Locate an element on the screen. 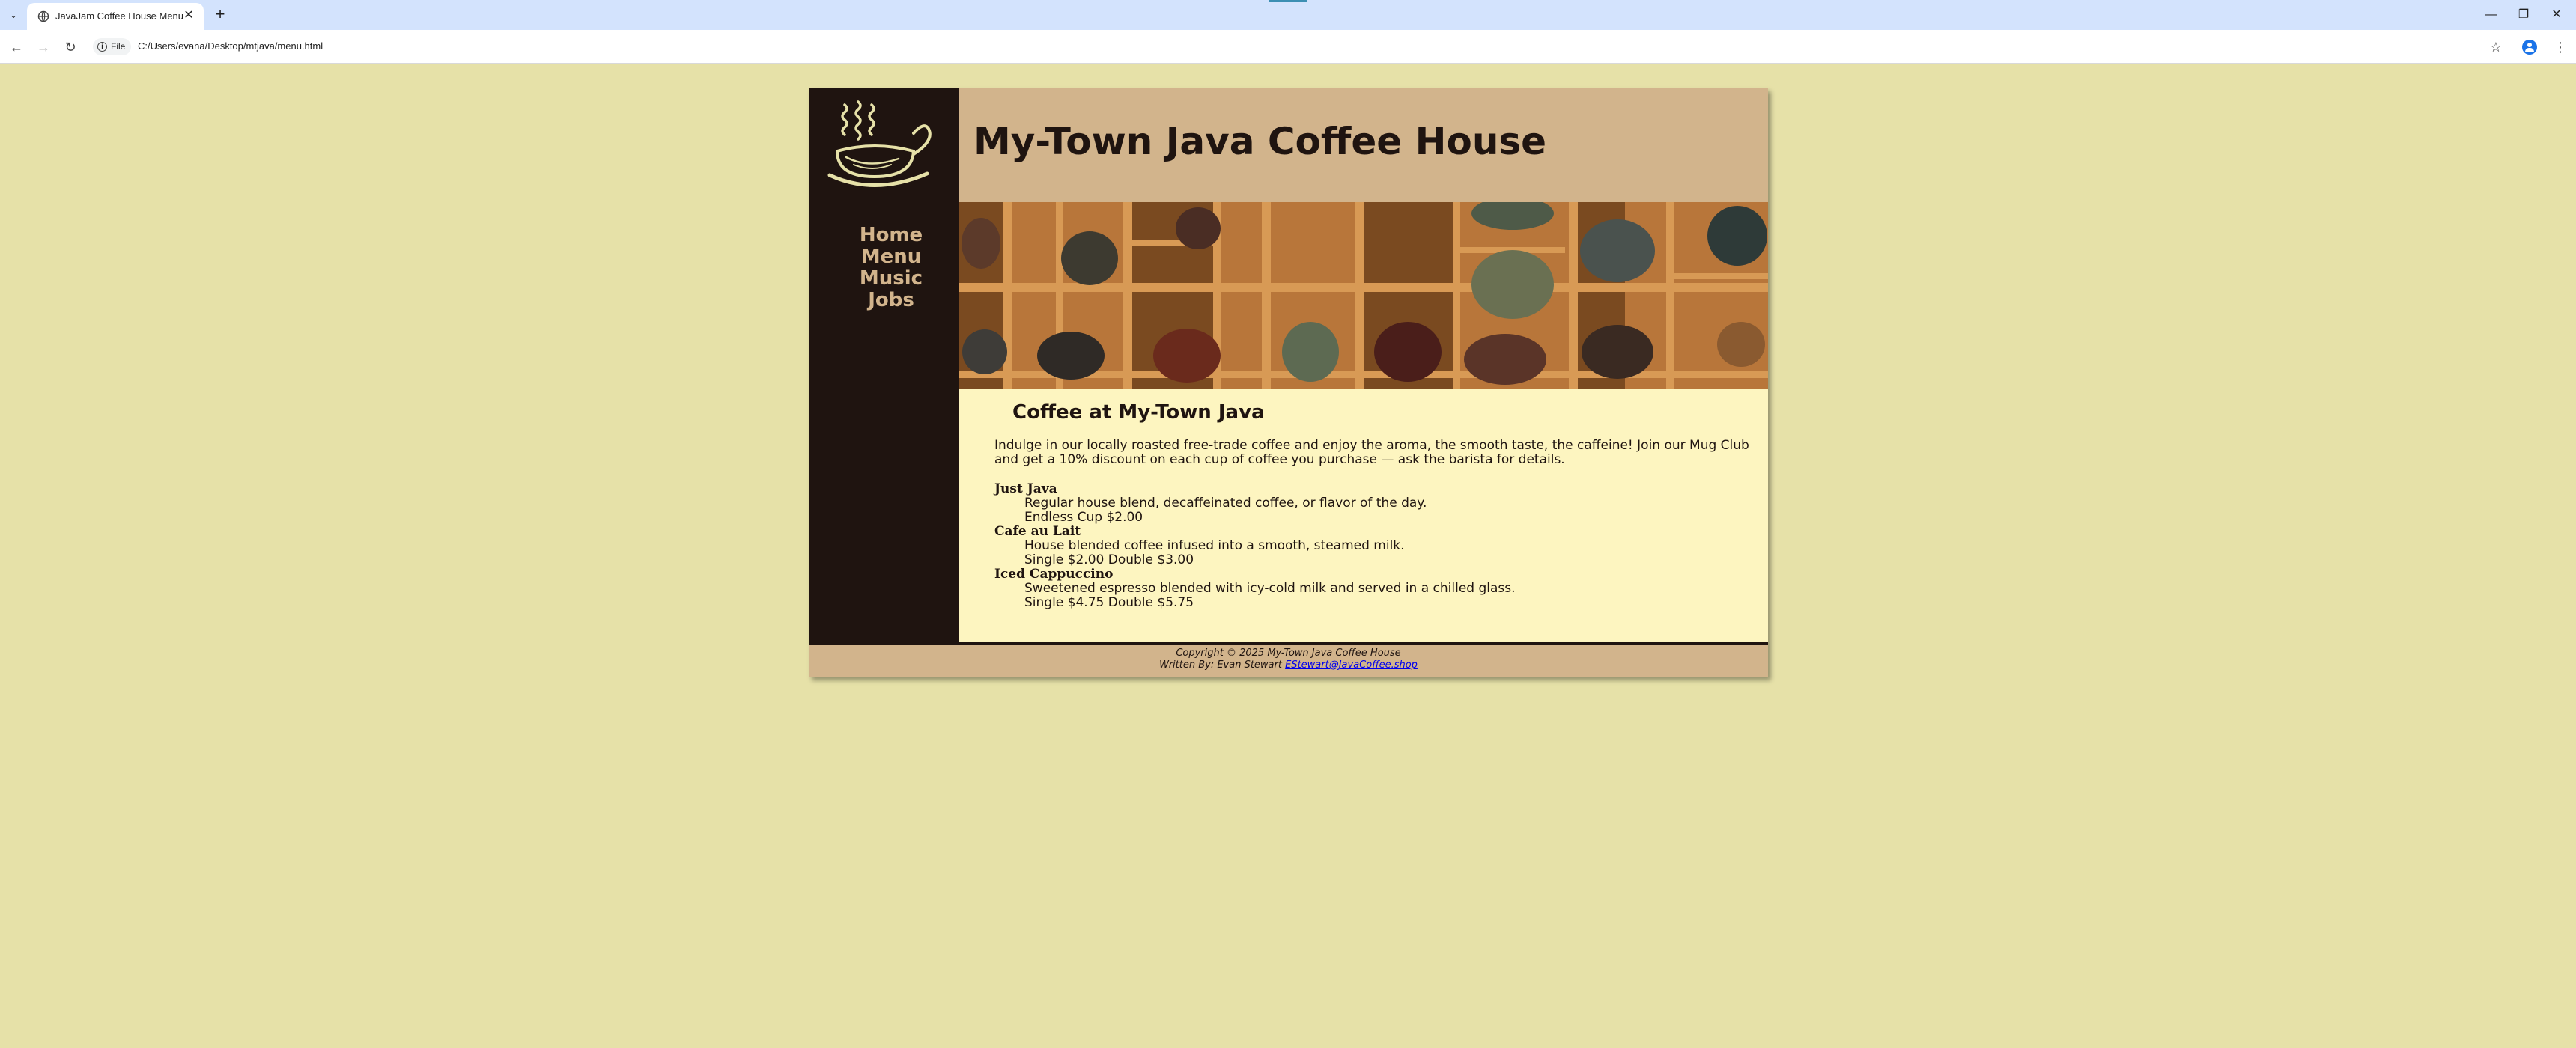 This screenshot has height=1048, width=2576. menu-item-name: Iced Cappuccino is located at coordinates (1054, 574).